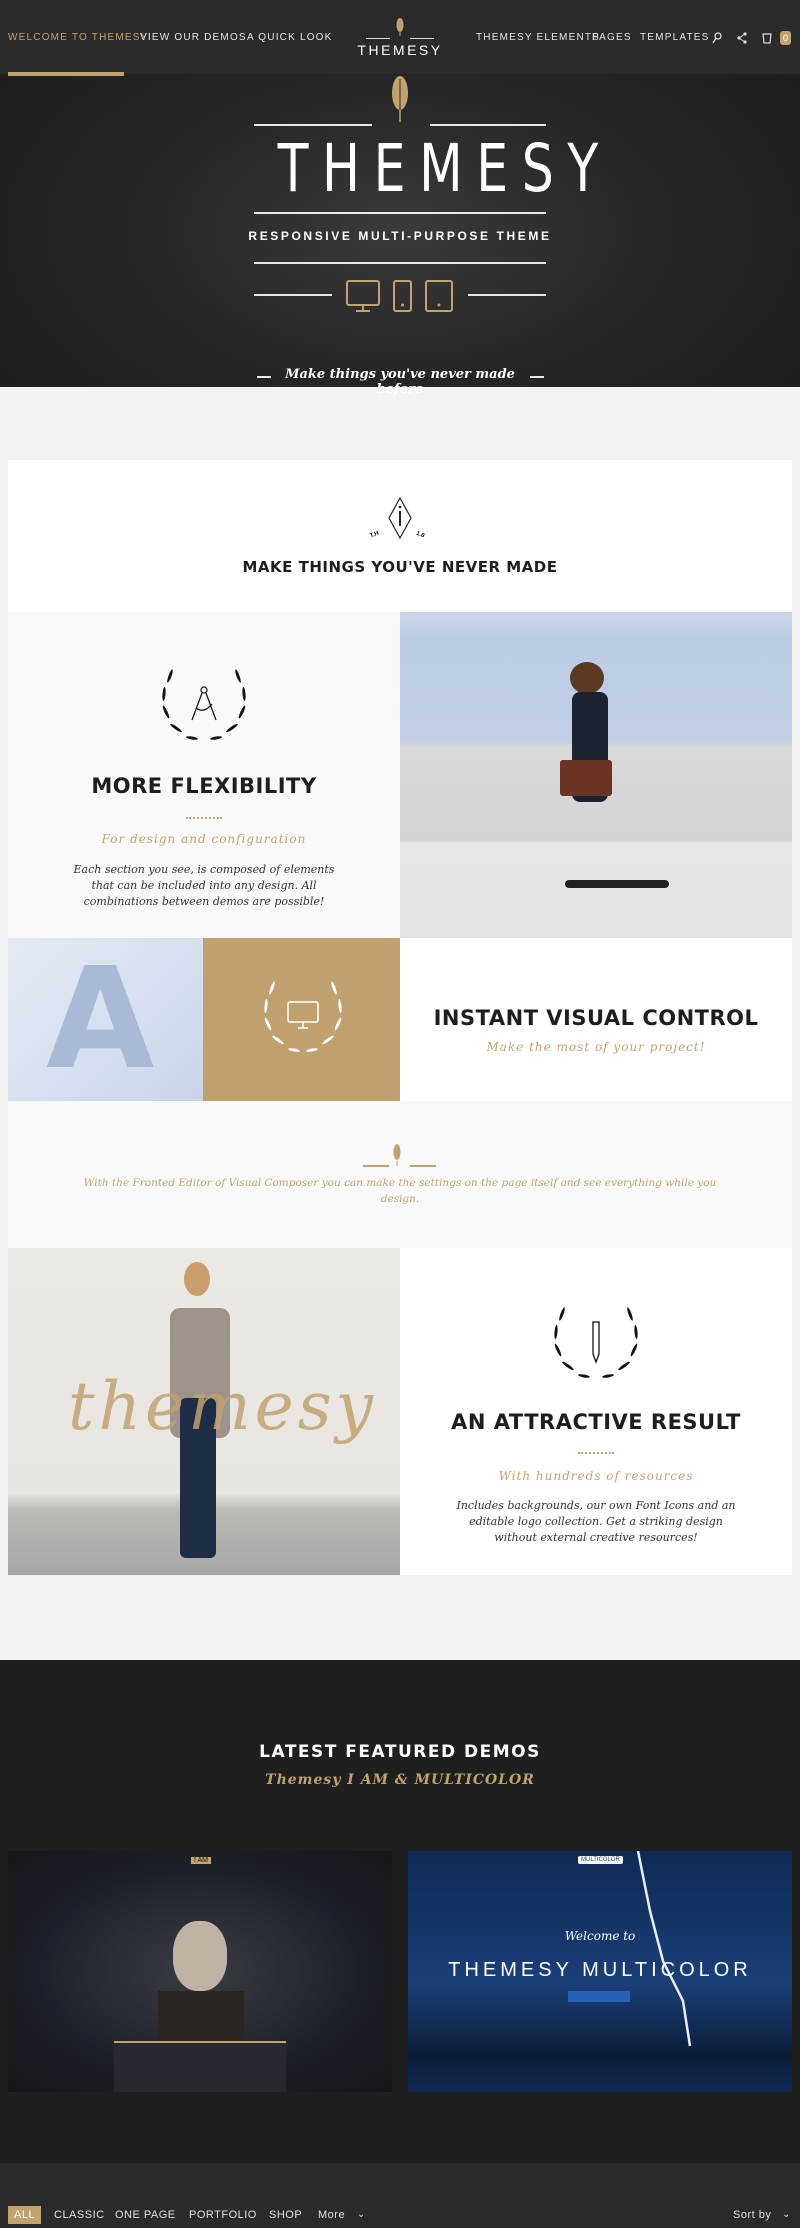  Describe the element at coordinates (752, 2215) in the screenshot. I see `sort-by-dropdown: Sort by` at that location.